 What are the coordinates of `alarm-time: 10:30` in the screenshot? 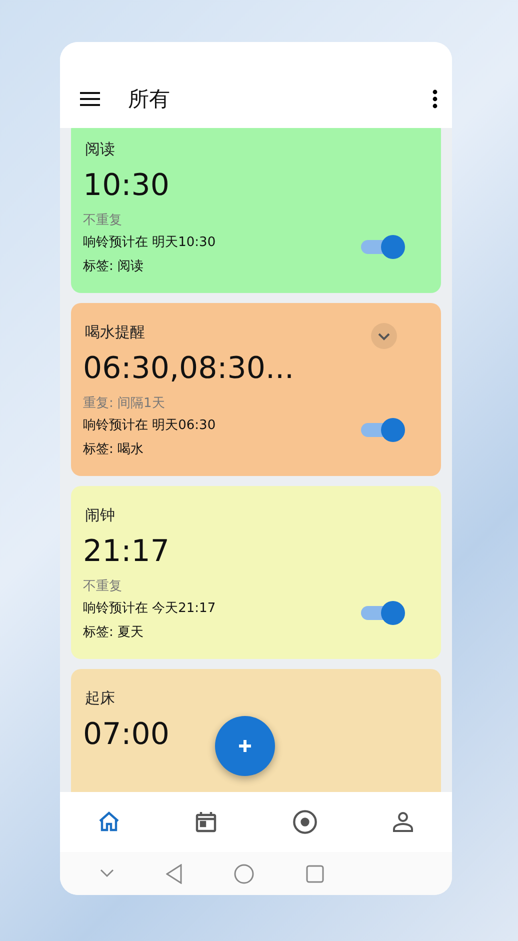 It's located at (126, 185).